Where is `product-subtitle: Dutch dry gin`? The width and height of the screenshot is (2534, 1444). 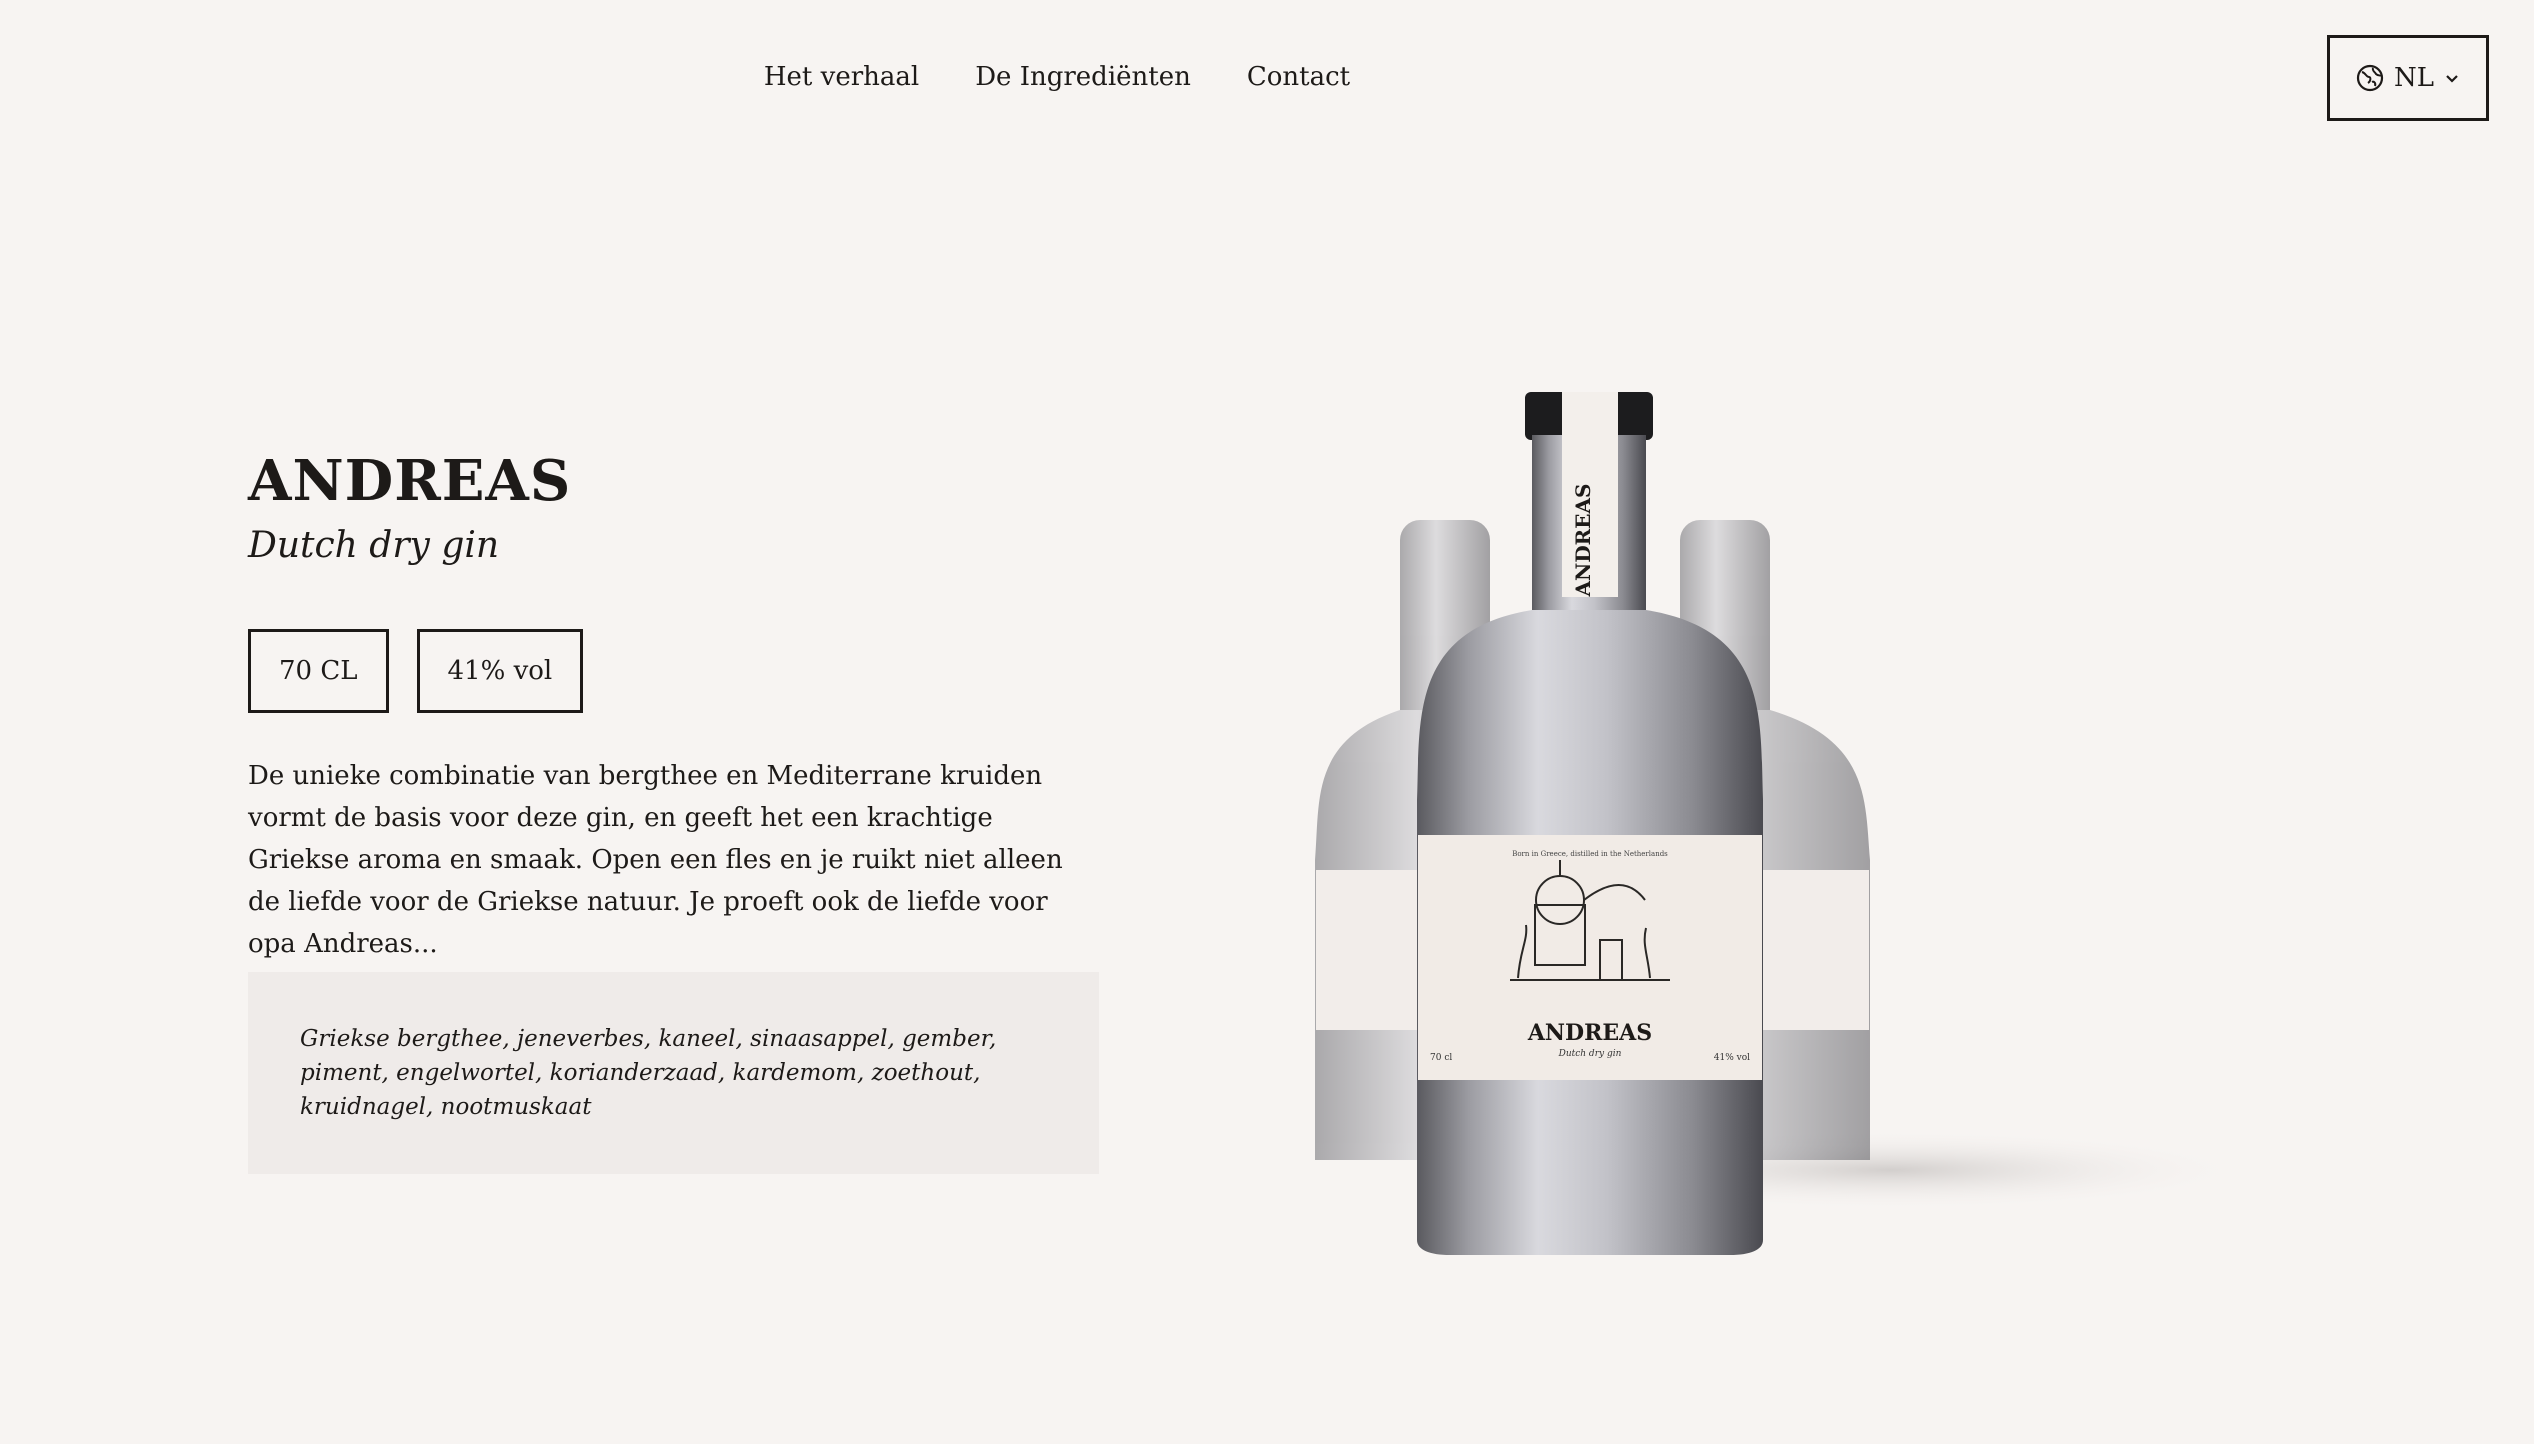
product-subtitle: Dutch dry gin is located at coordinates (374, 545).